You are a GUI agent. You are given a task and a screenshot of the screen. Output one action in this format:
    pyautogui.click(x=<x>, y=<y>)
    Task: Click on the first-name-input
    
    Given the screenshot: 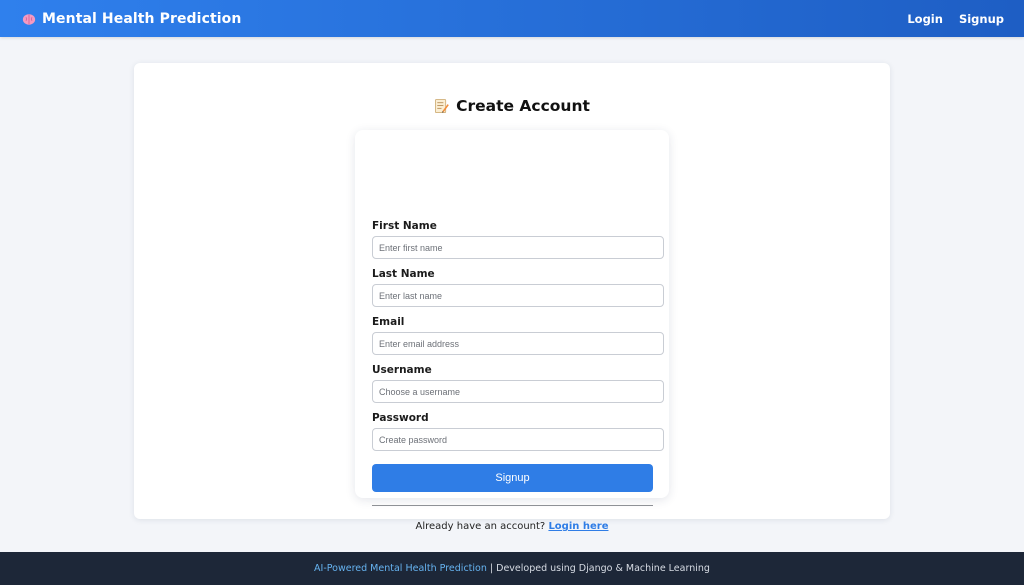 What is the action you would take?
    pyautogui.click(x=518, y=247)
    